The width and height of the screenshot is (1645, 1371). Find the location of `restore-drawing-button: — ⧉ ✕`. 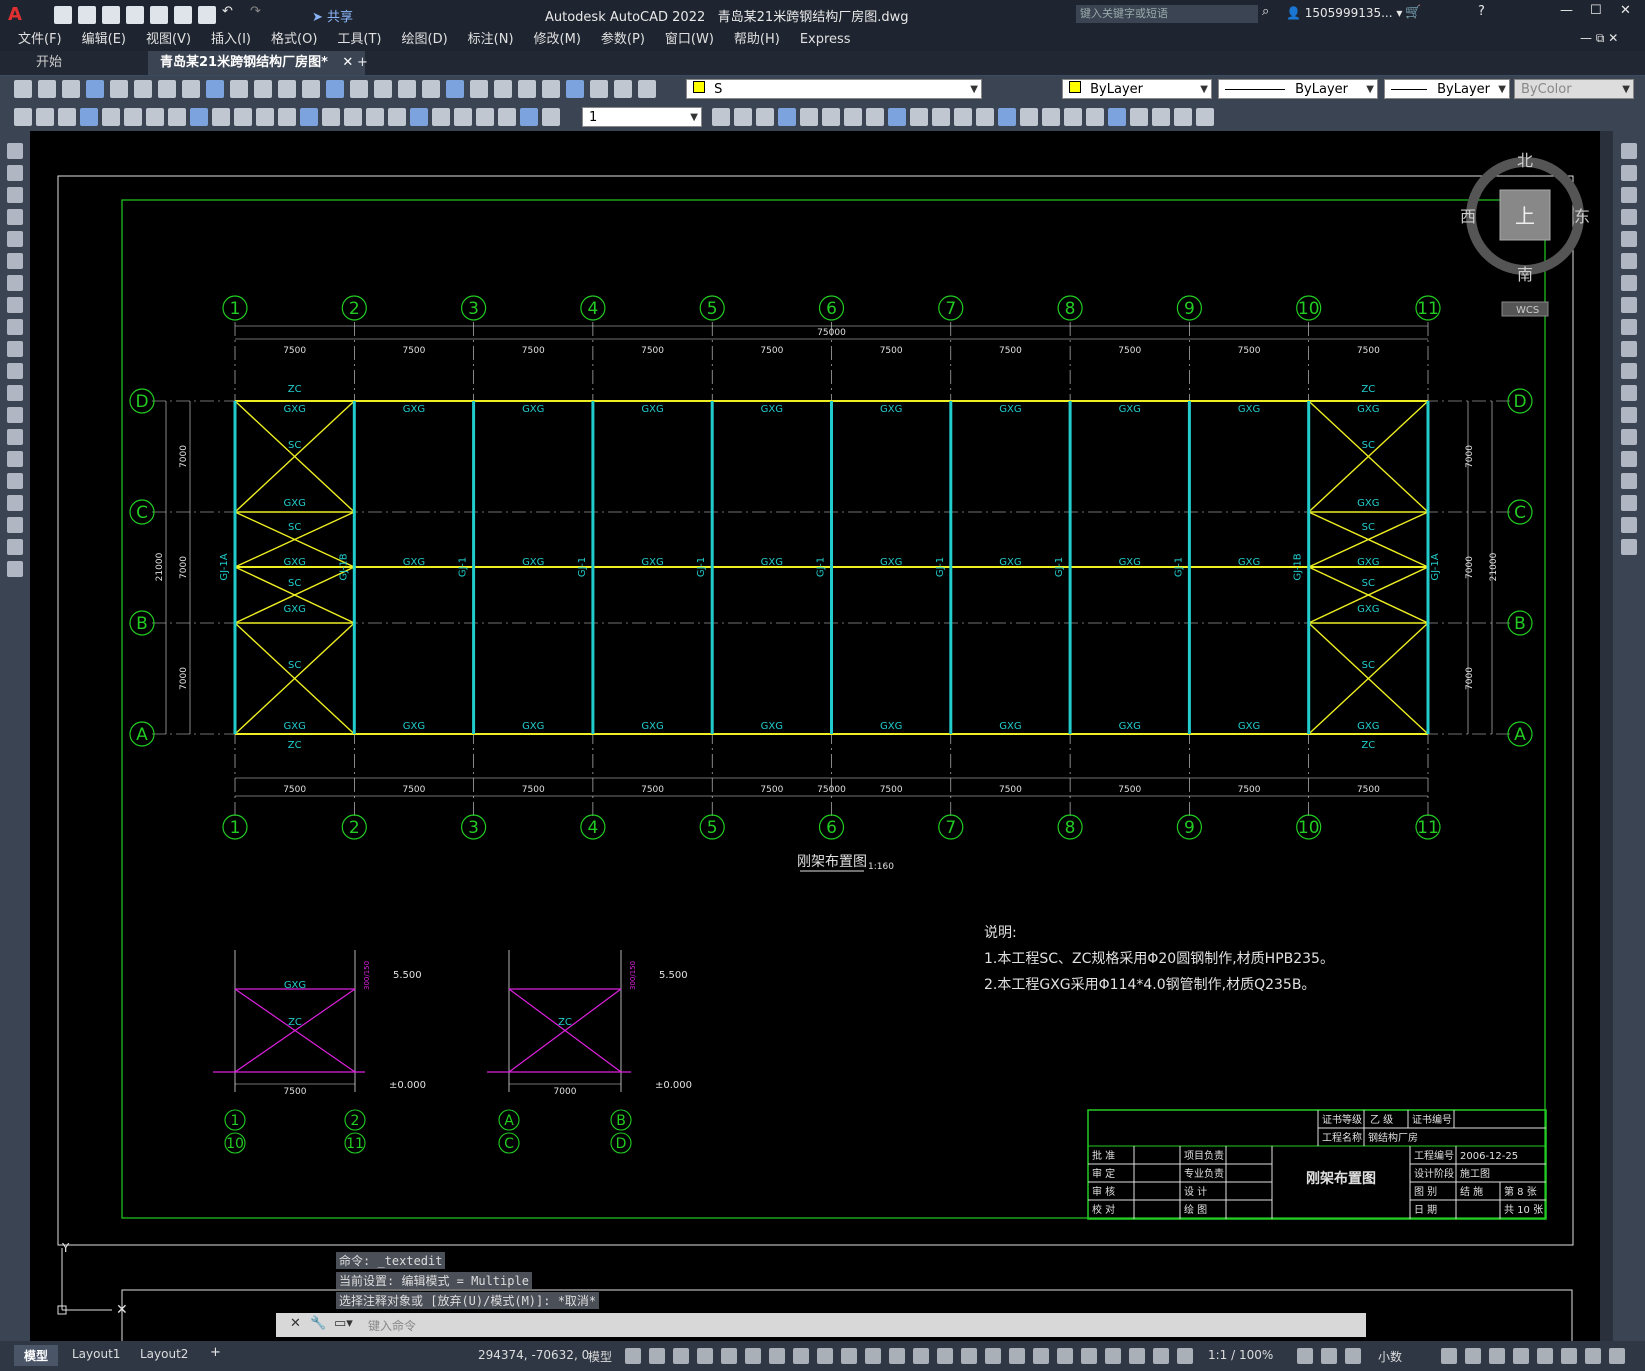

restore-drawing-button: — ⧉ ✕ is located at coordinates (1599, 38).